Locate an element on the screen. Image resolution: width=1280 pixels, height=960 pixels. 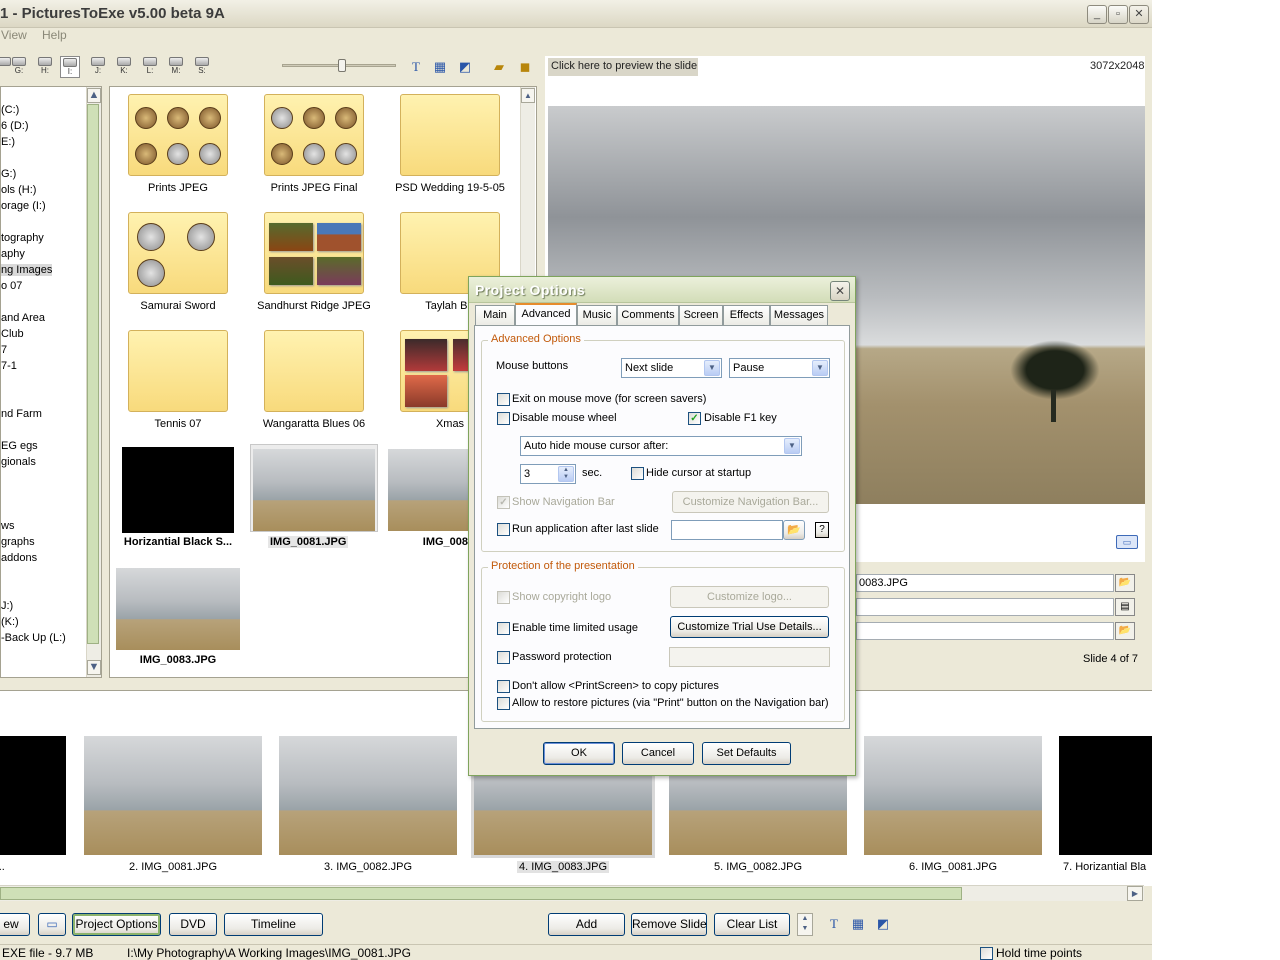
scroll-down-icon: ▼ is located at coordinates (94, 667).